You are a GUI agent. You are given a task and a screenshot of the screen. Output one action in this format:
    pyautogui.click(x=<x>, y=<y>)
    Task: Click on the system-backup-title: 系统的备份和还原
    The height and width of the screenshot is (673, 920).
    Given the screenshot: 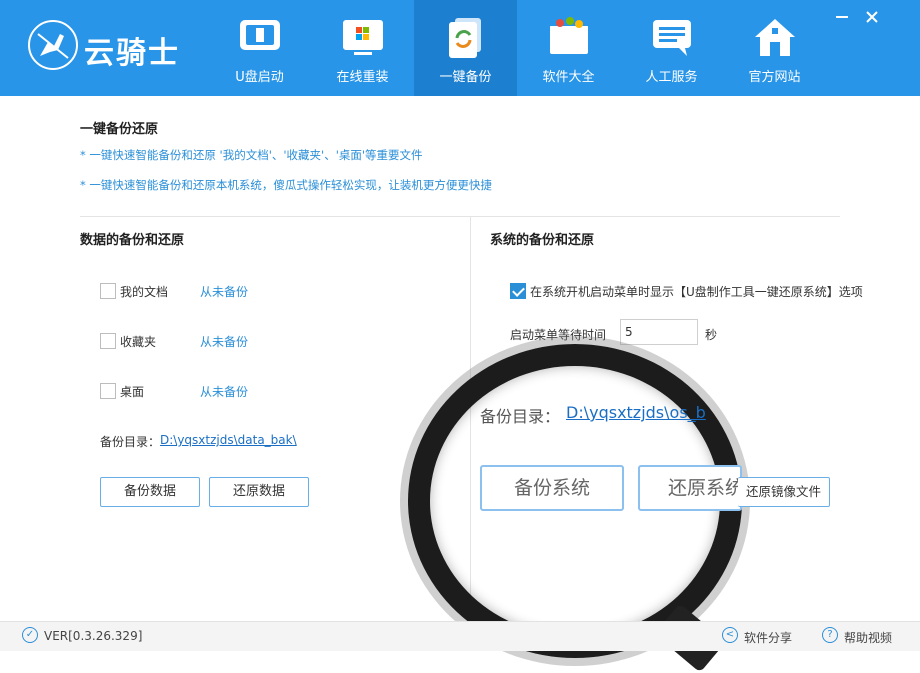 What is the action you would take?
    pyautogui.click(x=542, y=240)
    